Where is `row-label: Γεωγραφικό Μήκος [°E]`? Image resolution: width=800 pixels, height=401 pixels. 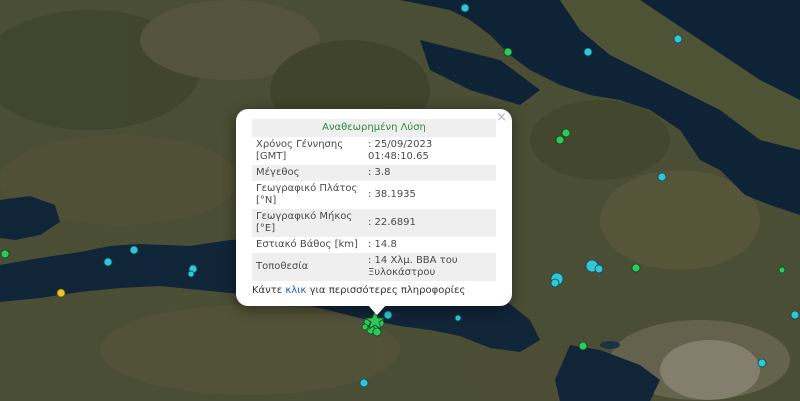 row-label: Γεωγραφικό Μήκος [°E] is located at coordinates (308, 223).